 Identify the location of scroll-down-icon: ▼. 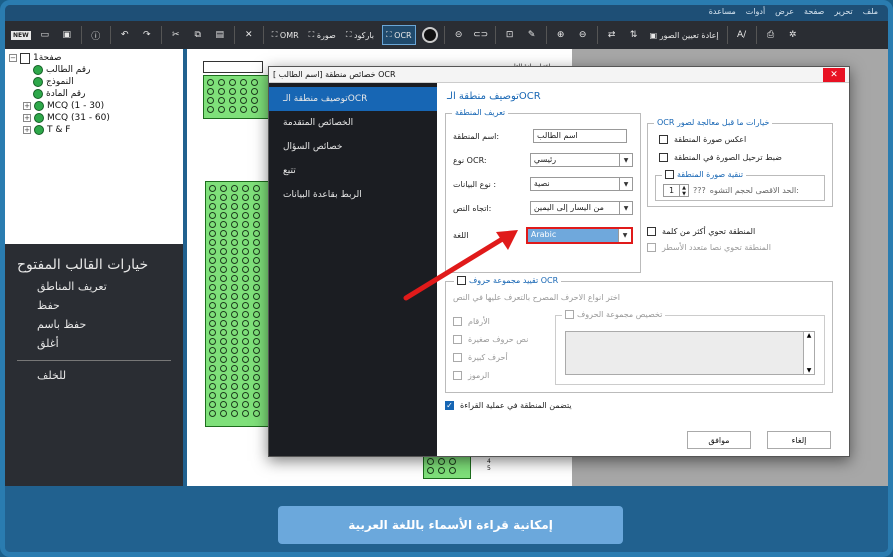
(809, 370).